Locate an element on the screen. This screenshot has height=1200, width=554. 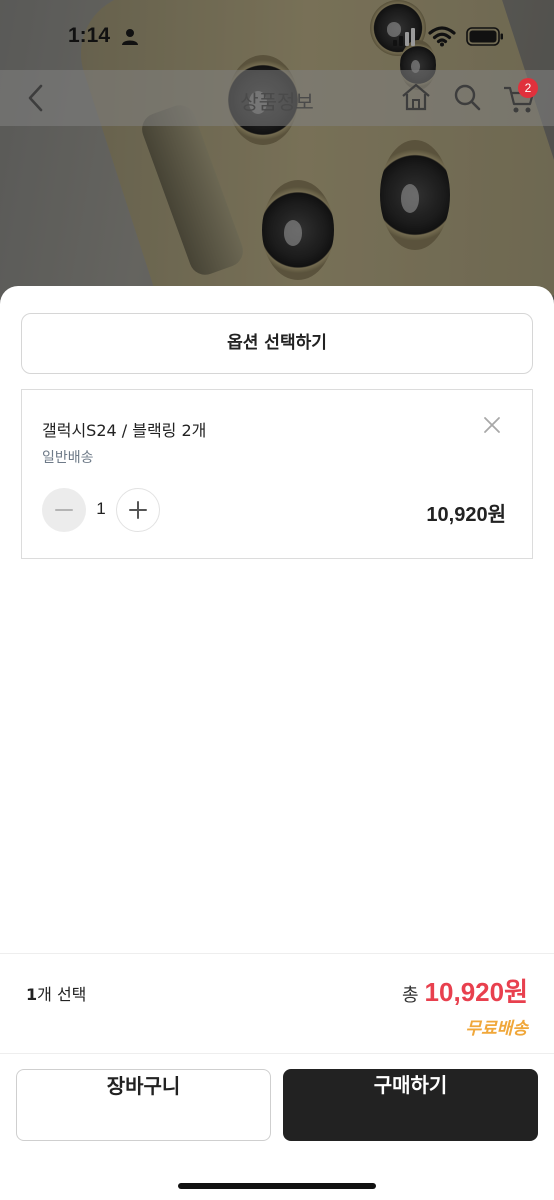
person-icon is located at coordinates (130, 37).